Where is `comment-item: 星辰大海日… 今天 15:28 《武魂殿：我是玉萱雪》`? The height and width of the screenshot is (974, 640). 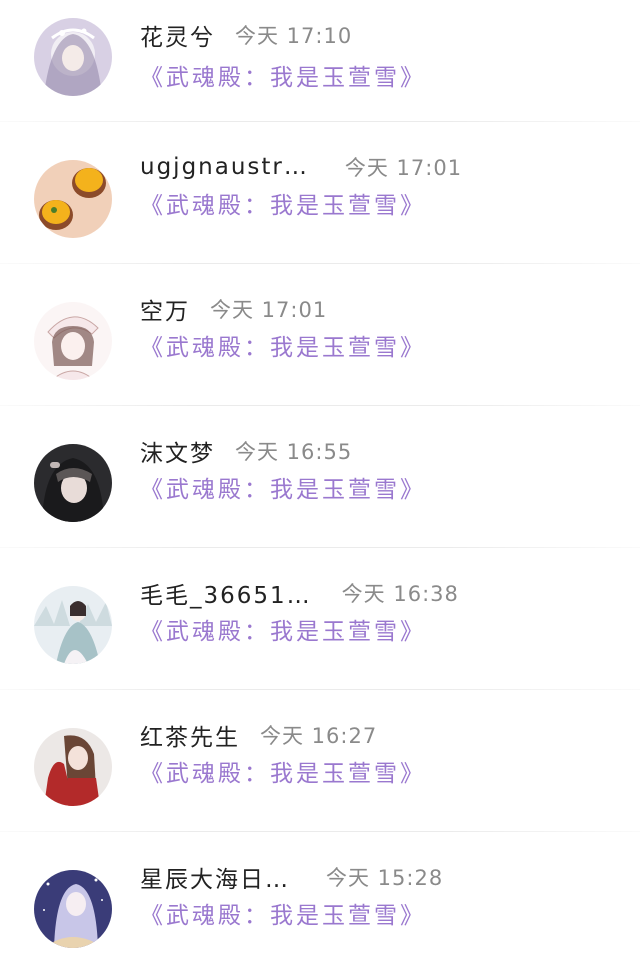 comment-item: 星辰大海日… 今天 15:28 《武魂殿：我是玉萱雪》 is located at coordinates (320, 903).